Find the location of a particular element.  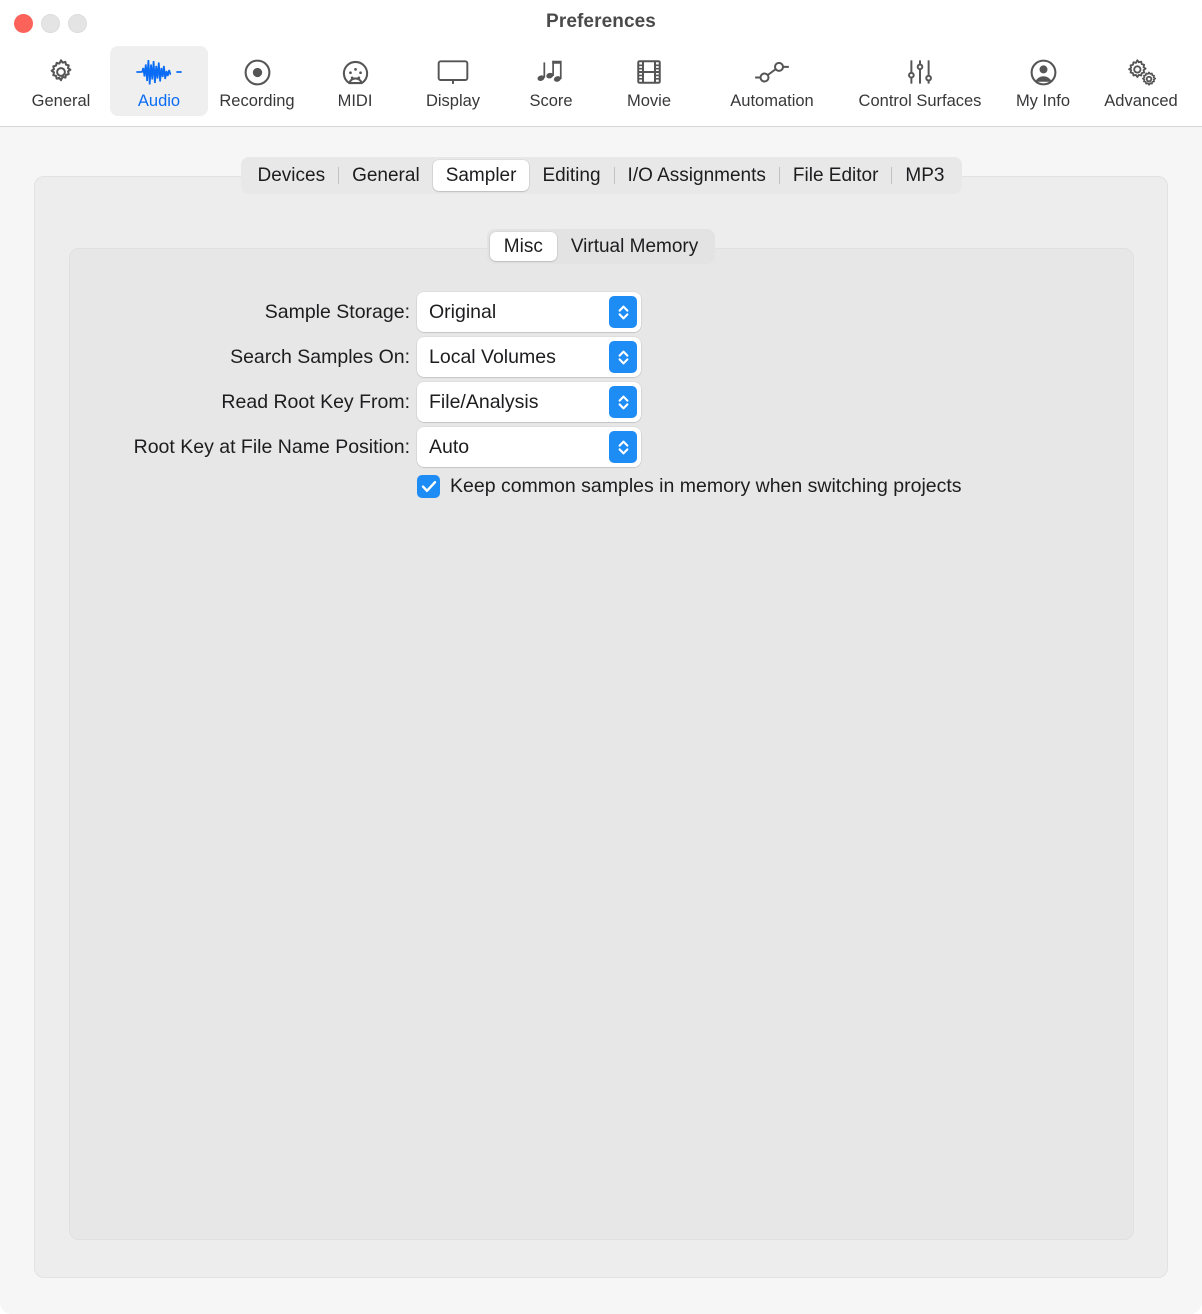

toolbar-item-control-surfaces: Control Surfaces is located at coordinates (920, 81).